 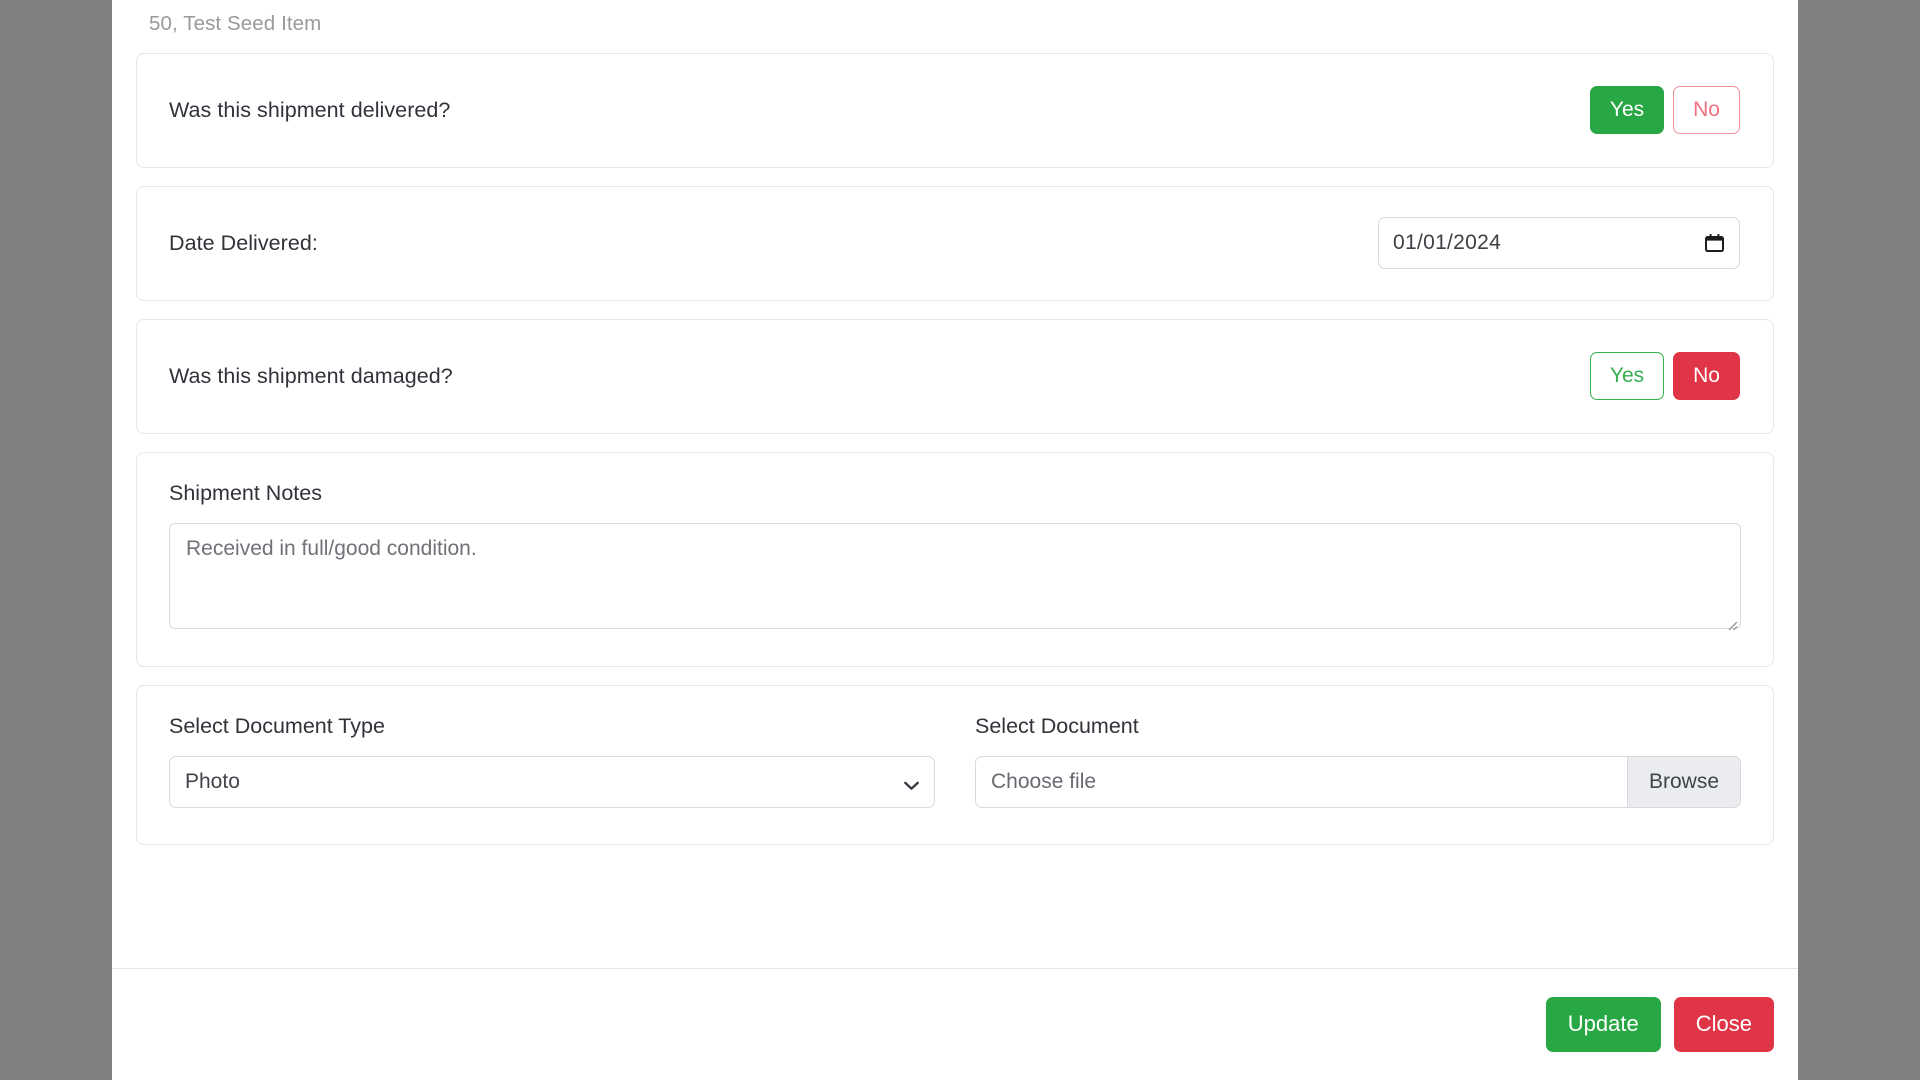 What do you see at coordinates (911, 783) in the screenshot?
I see `chevron-down-icon` at bounding box center [911, 783].